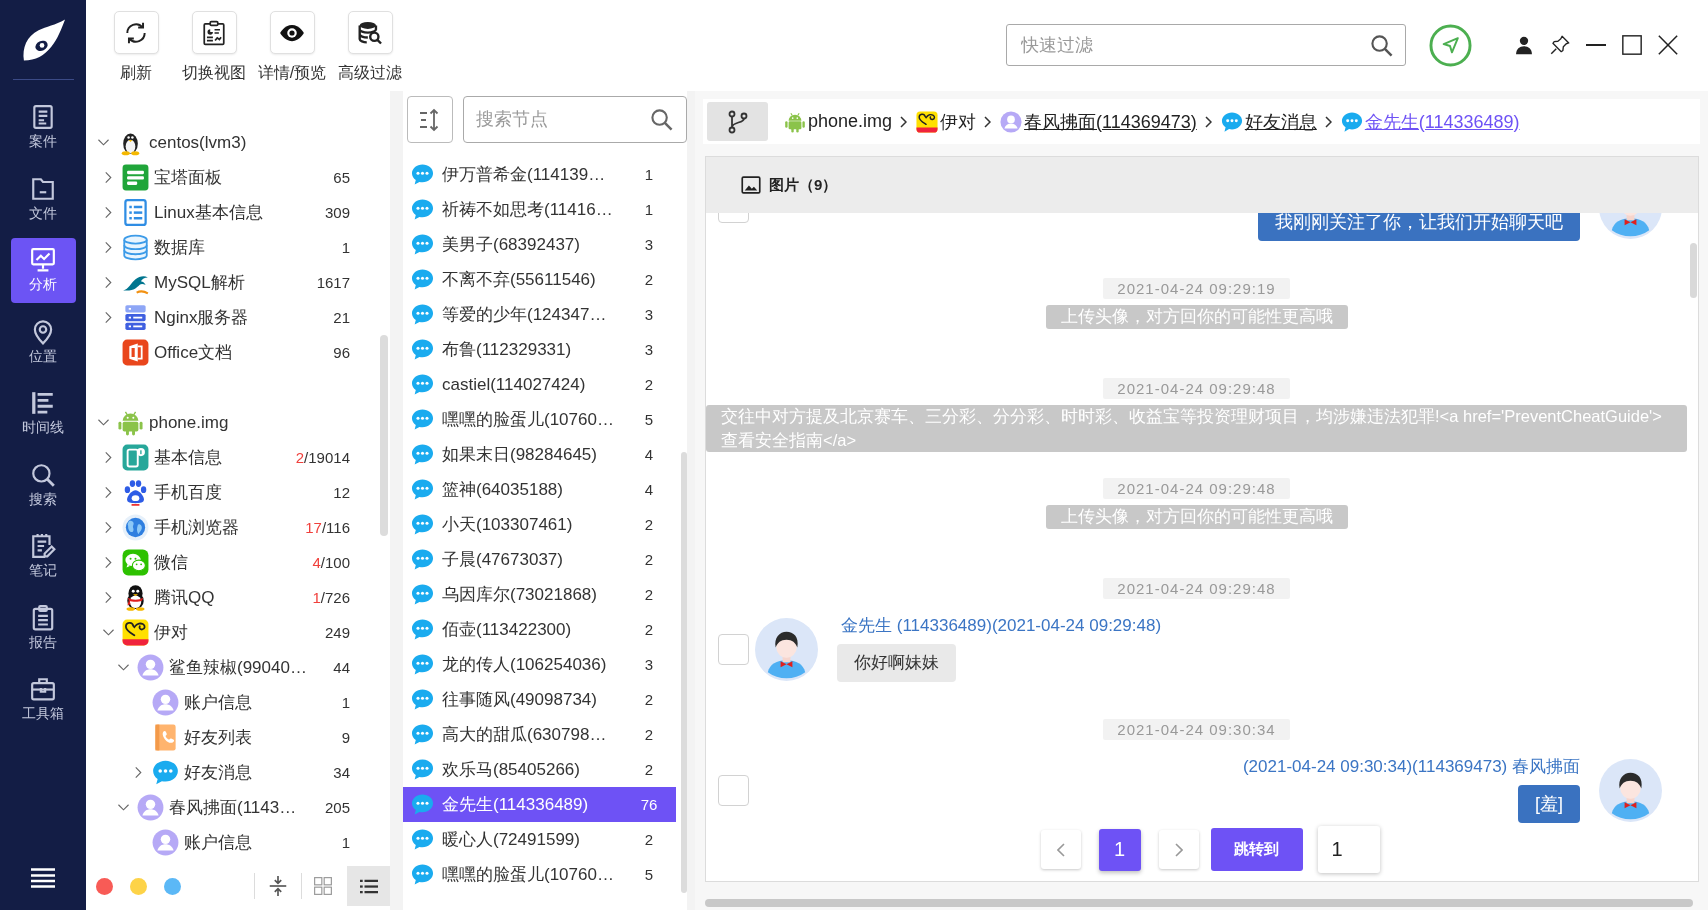 Image resolution: width=1708 pixels, height=910 pixels. What do you see at coordinates (539, 349) in the screenshot?
I see `list-item: 布鲁(112329331) 3` at bounding box center [539, 349].